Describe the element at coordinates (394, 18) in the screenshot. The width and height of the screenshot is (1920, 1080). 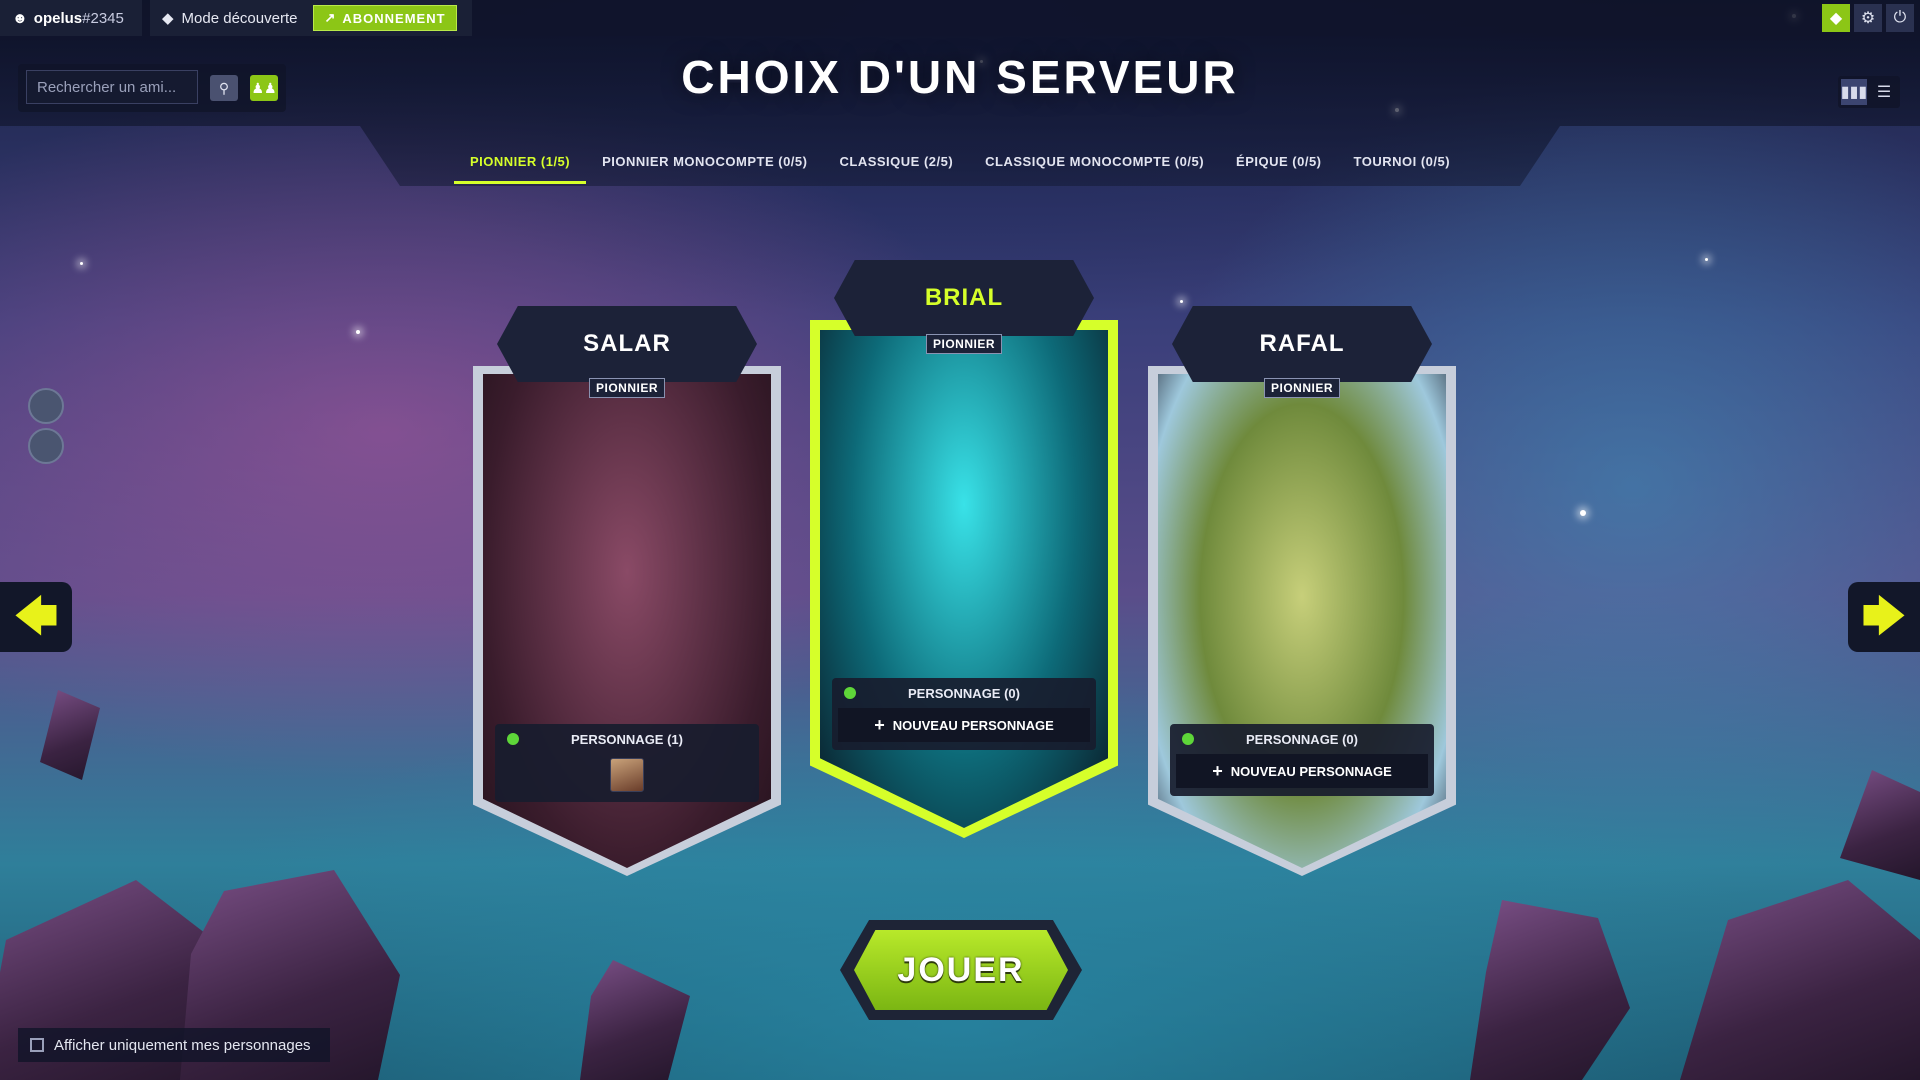
I see `subscribe-label: ABONNEMENT` at that location.